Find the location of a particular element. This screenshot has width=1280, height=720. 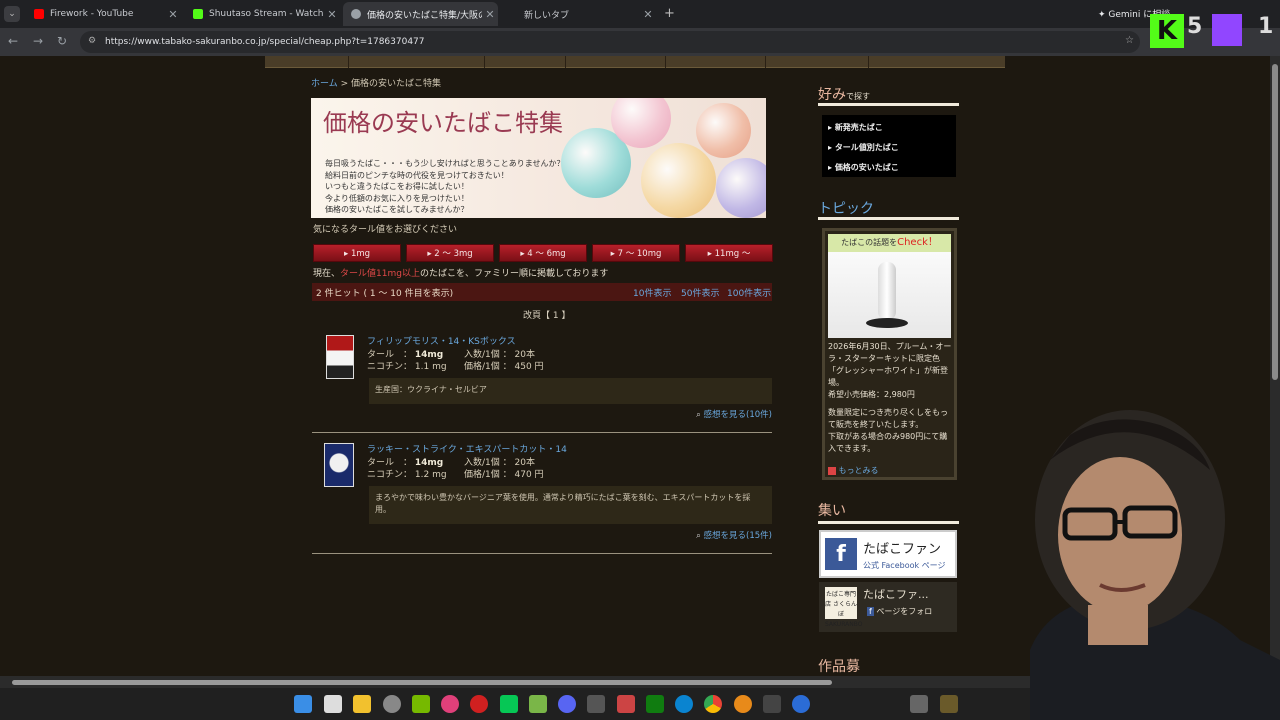

tab-kick: Shuutaso Stream - Watch Live on ✕ is located at coordinates (262, 14).